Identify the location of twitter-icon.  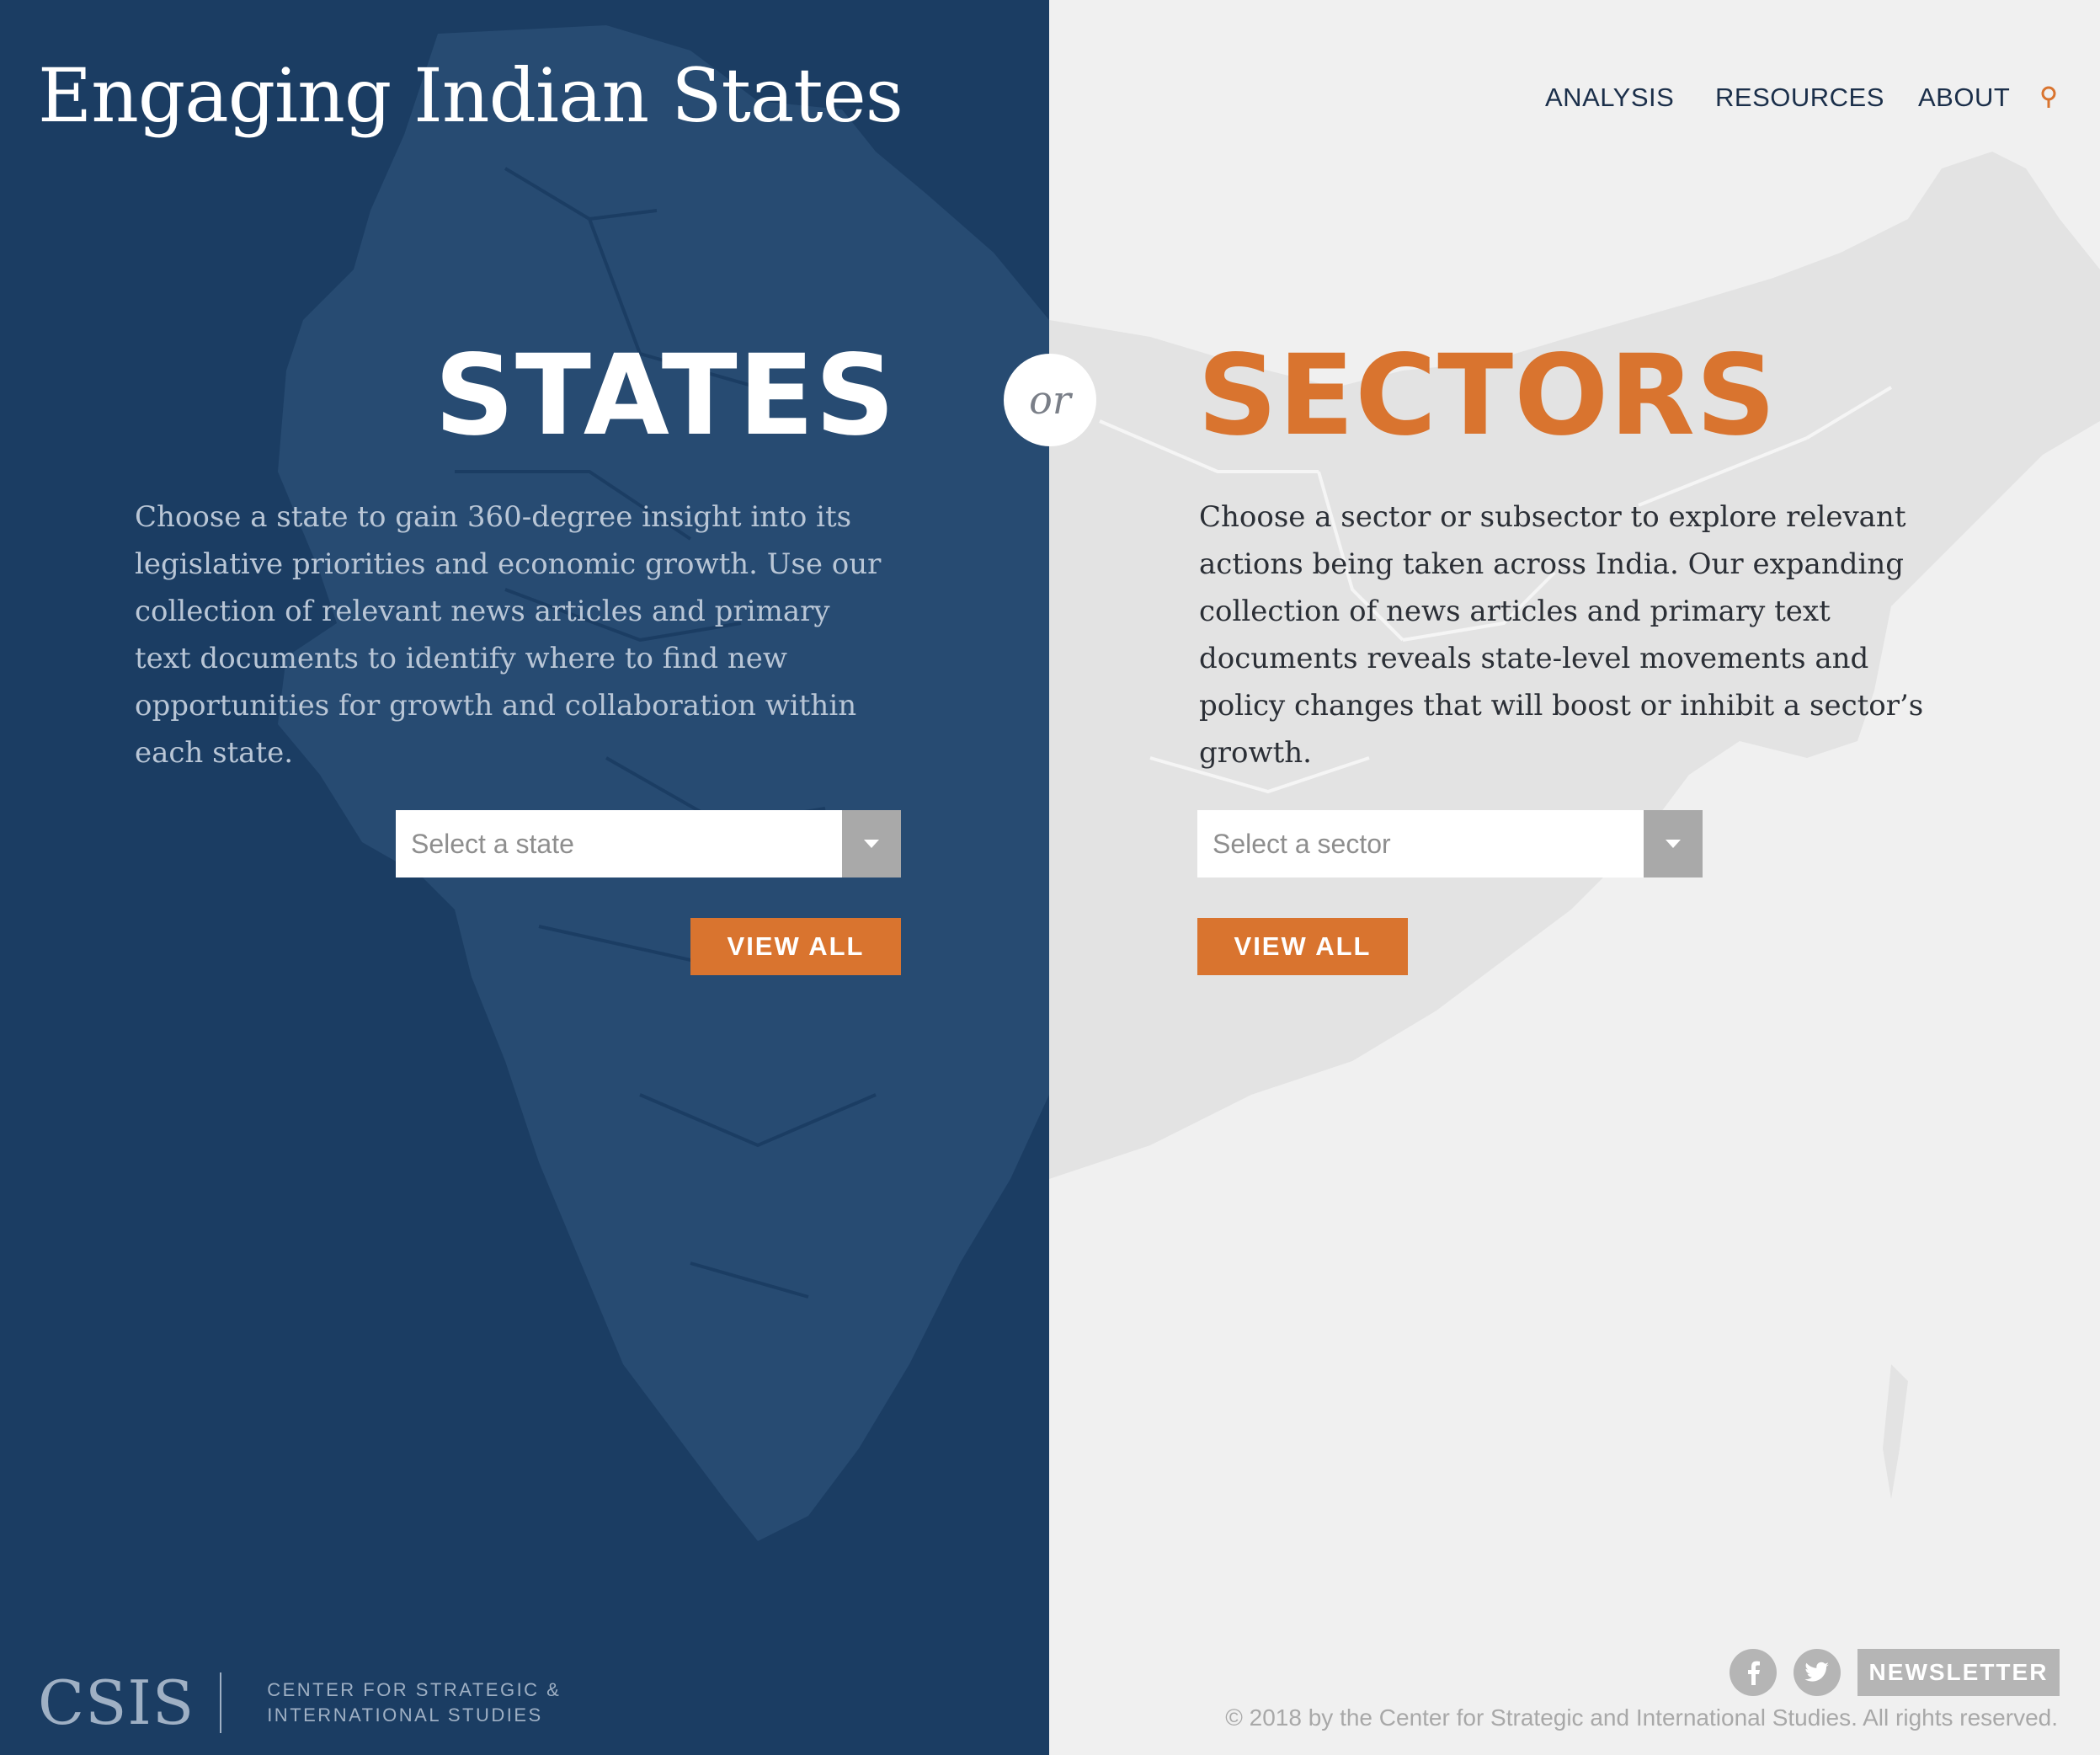
(1817, 1673).